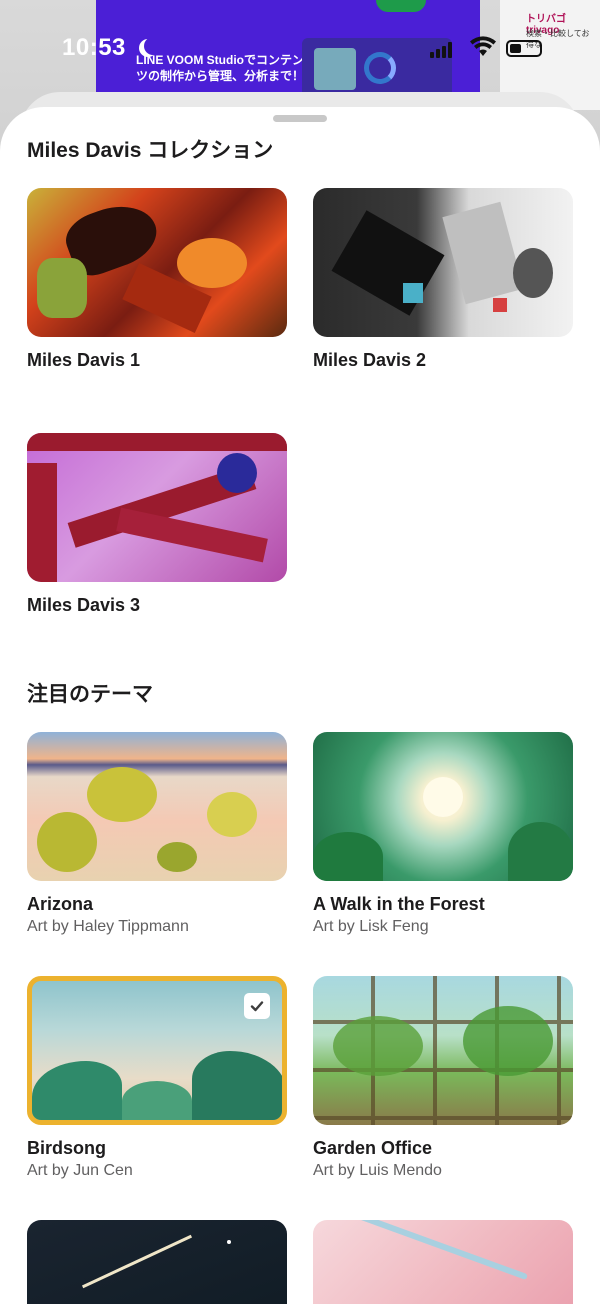 The image size is (600, 1304). I want to click on theme-tile-a-walk-in-the-forest: A Walk in the Forest Art by Lisk Feng, so click(443, 834).